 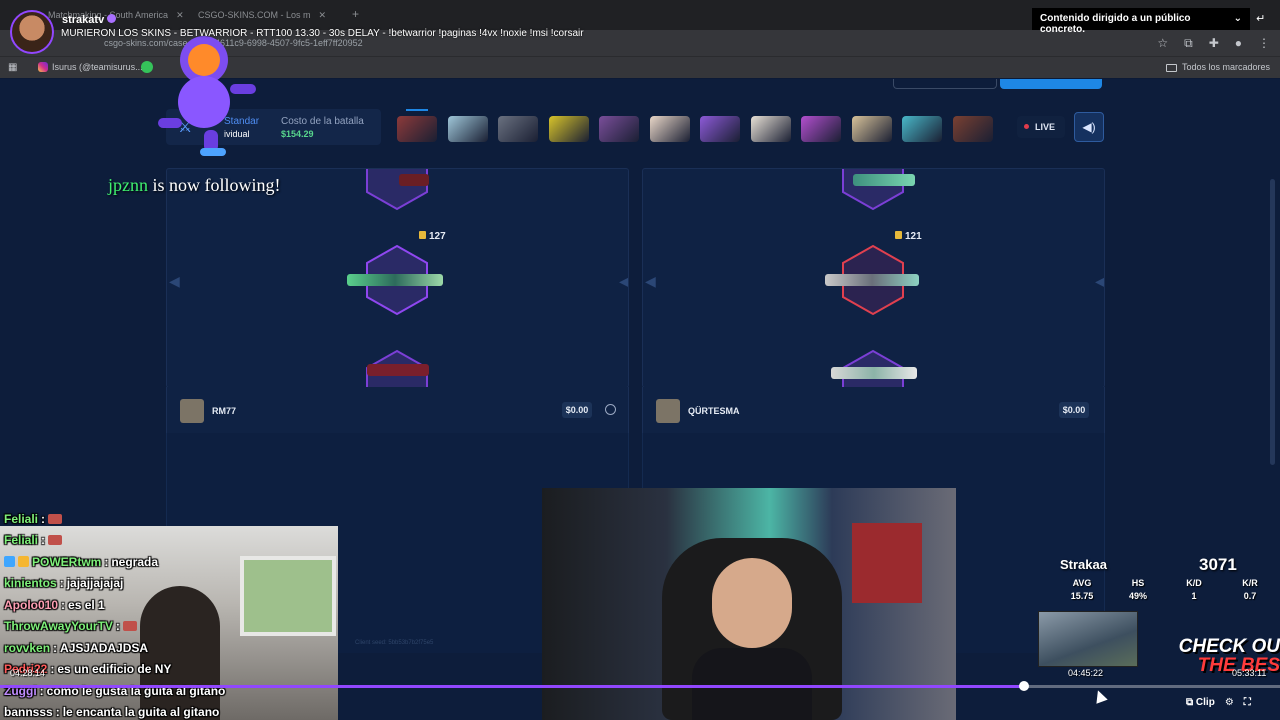 I want to click on video-timeline, so click(x=640, y=686).